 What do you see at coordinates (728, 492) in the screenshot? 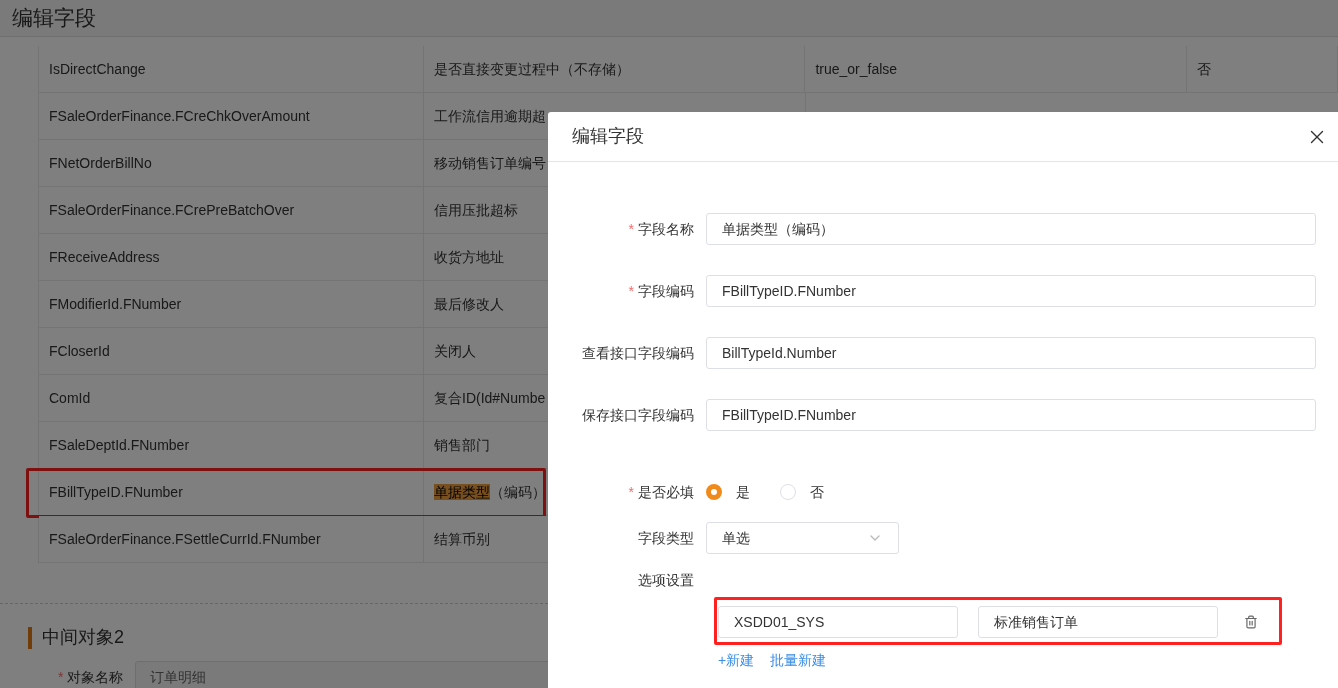
I see `radio-option: 是` at bounding box center [728, 492].